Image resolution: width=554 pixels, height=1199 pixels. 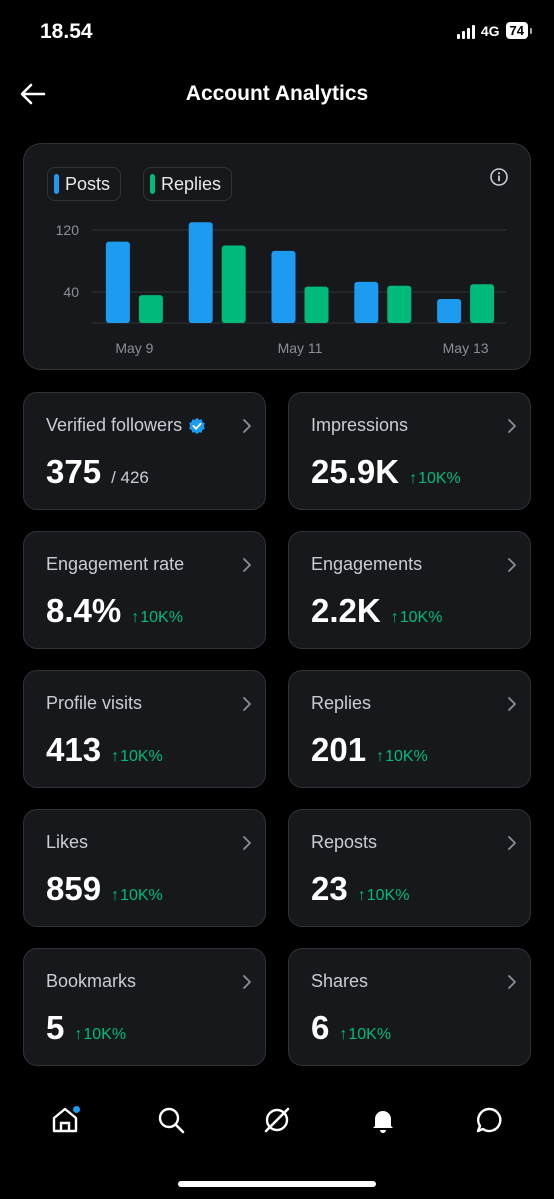 I want to click on legend-posts: Posts, so click(x=84, y=184).